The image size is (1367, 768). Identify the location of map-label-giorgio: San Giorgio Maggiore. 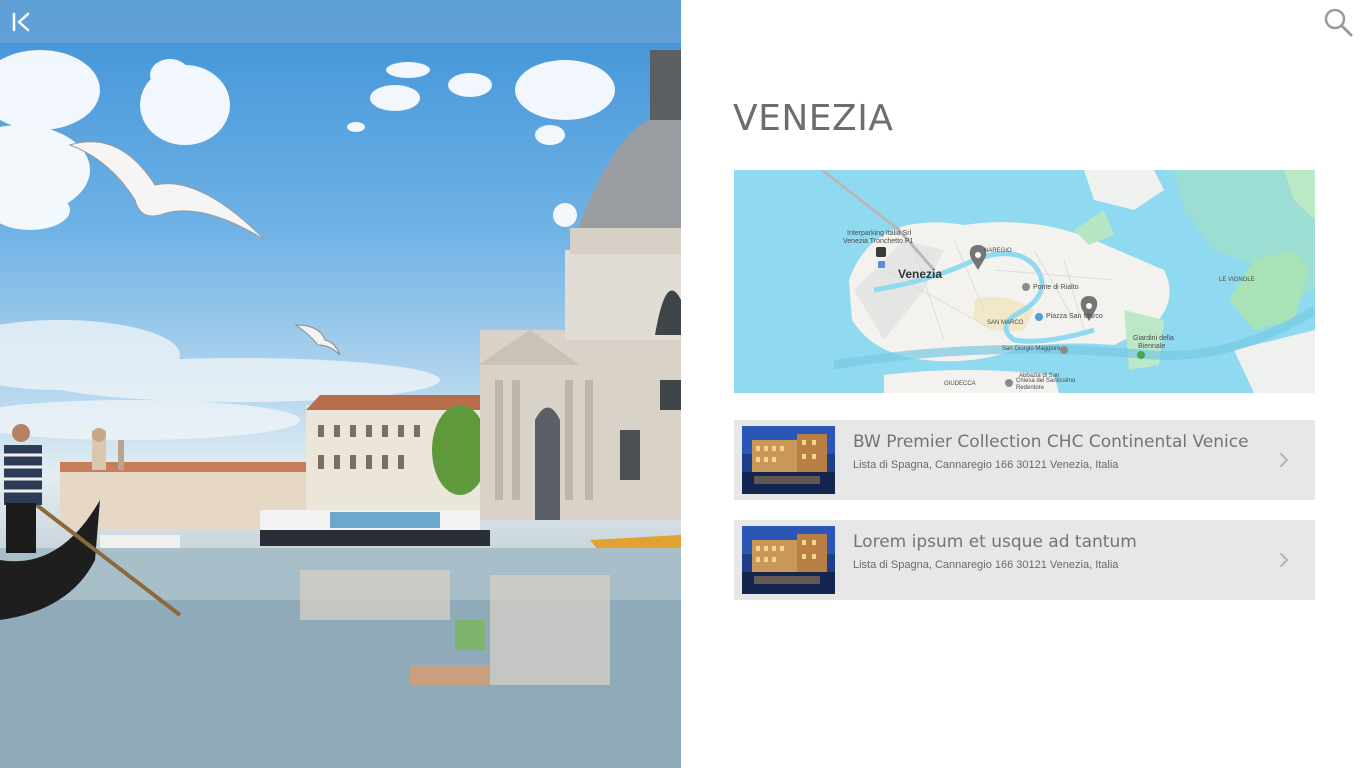
(1031, 349).